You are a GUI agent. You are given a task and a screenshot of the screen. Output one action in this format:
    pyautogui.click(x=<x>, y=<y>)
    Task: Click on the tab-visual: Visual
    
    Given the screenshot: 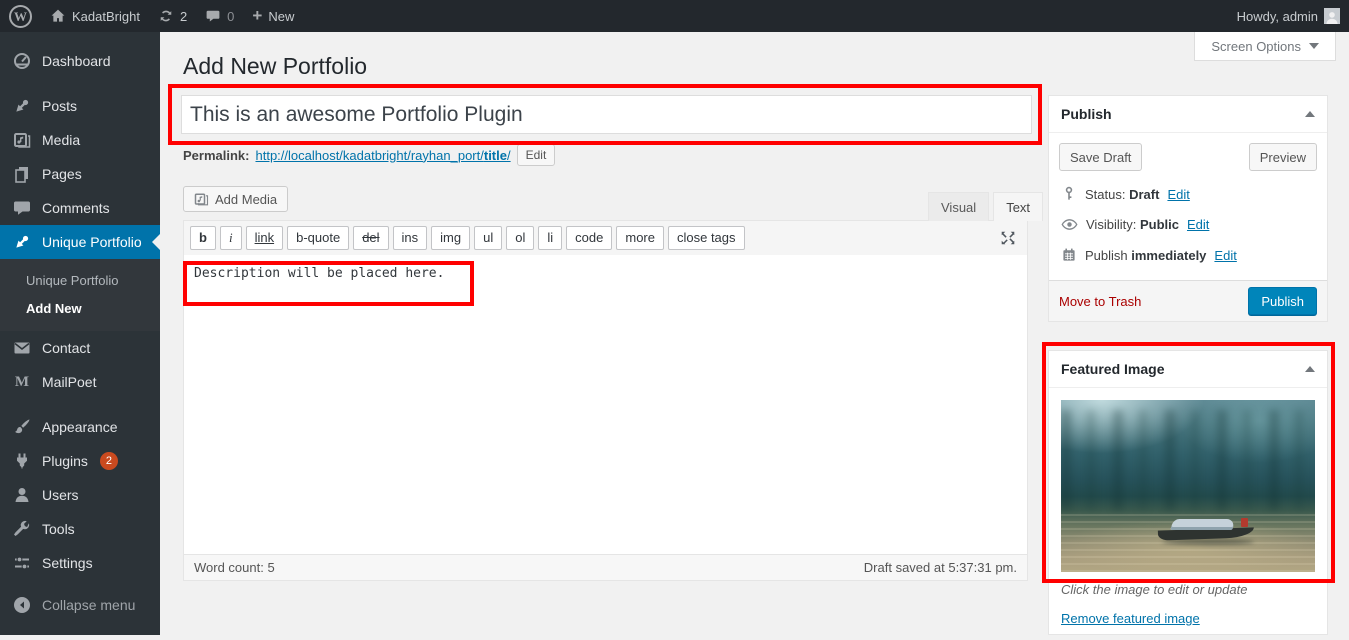 What is the action you would take?
    pyautogui.click(x=959, y=206)
    